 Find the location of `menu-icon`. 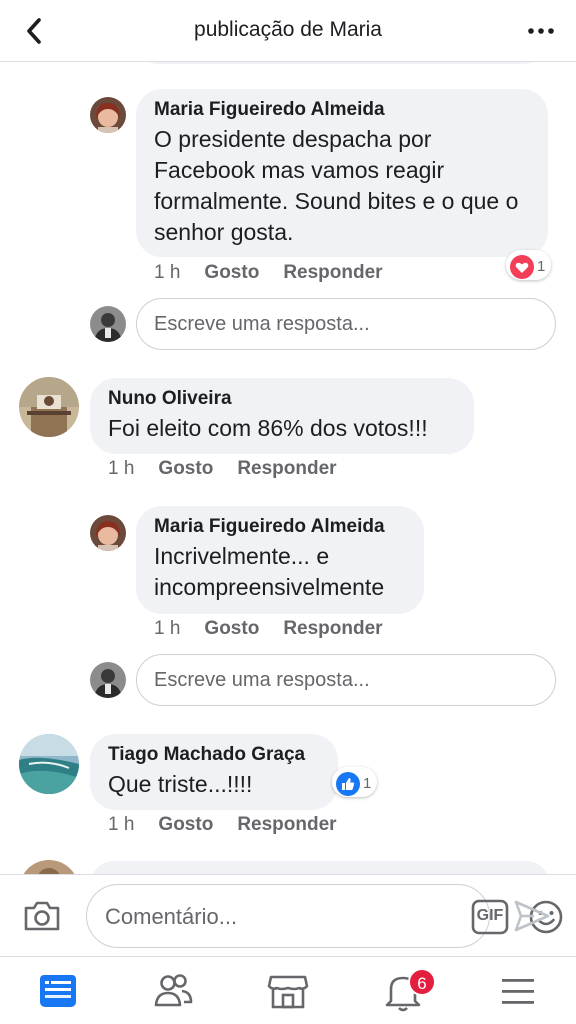

menu-icon is located at coordinates (518, 991).